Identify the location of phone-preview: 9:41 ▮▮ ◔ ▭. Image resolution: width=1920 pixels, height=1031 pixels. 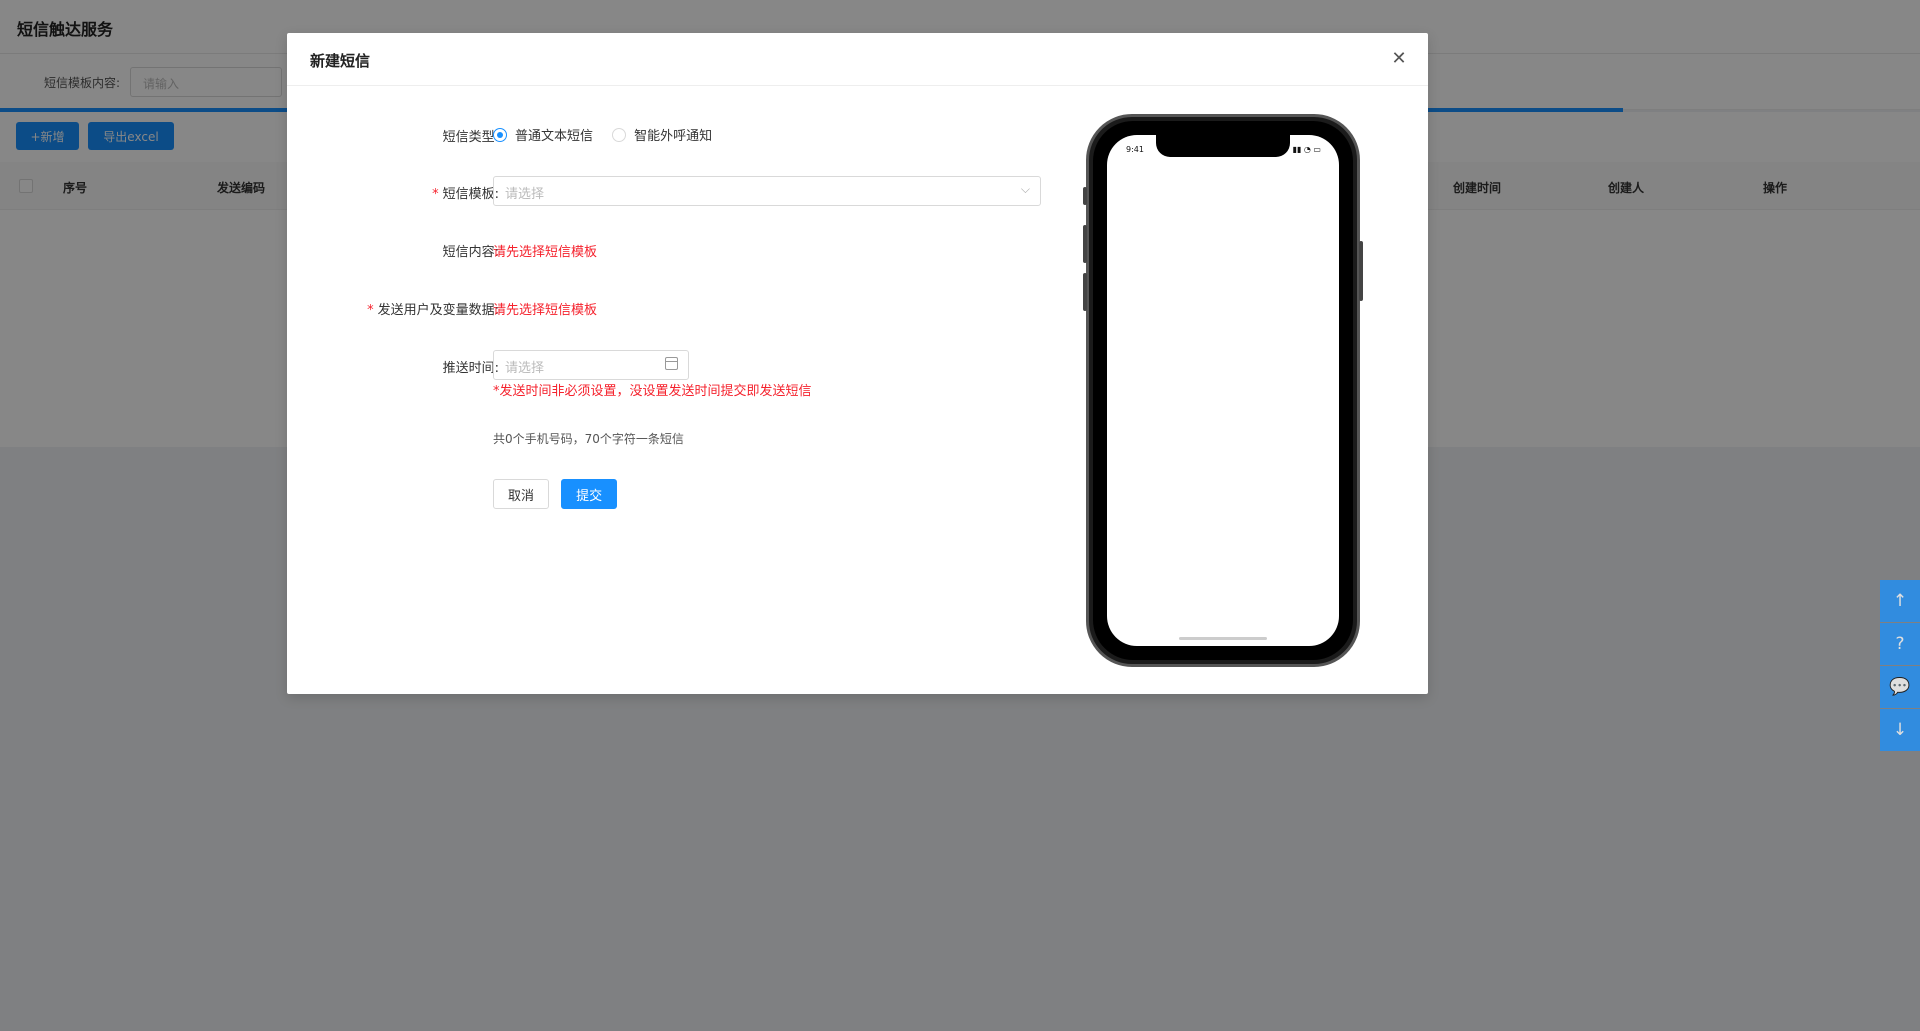
(1223, 390).